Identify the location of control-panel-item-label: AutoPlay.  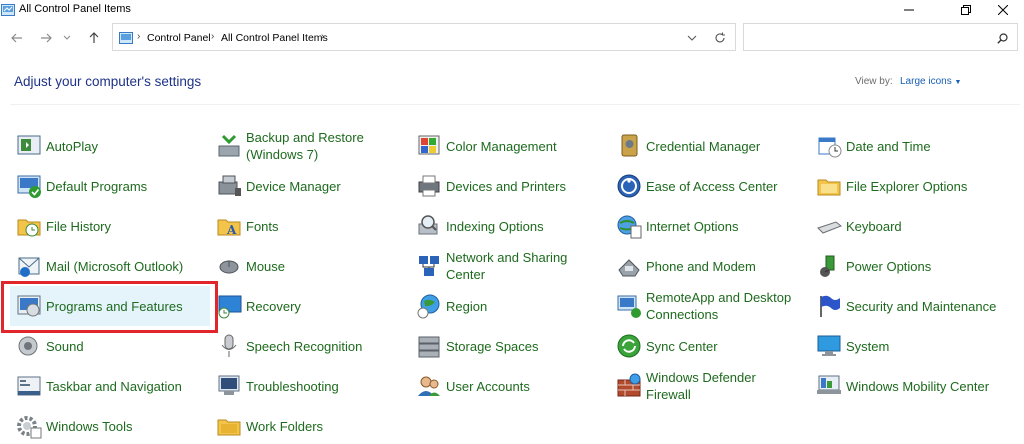
(72, 146).